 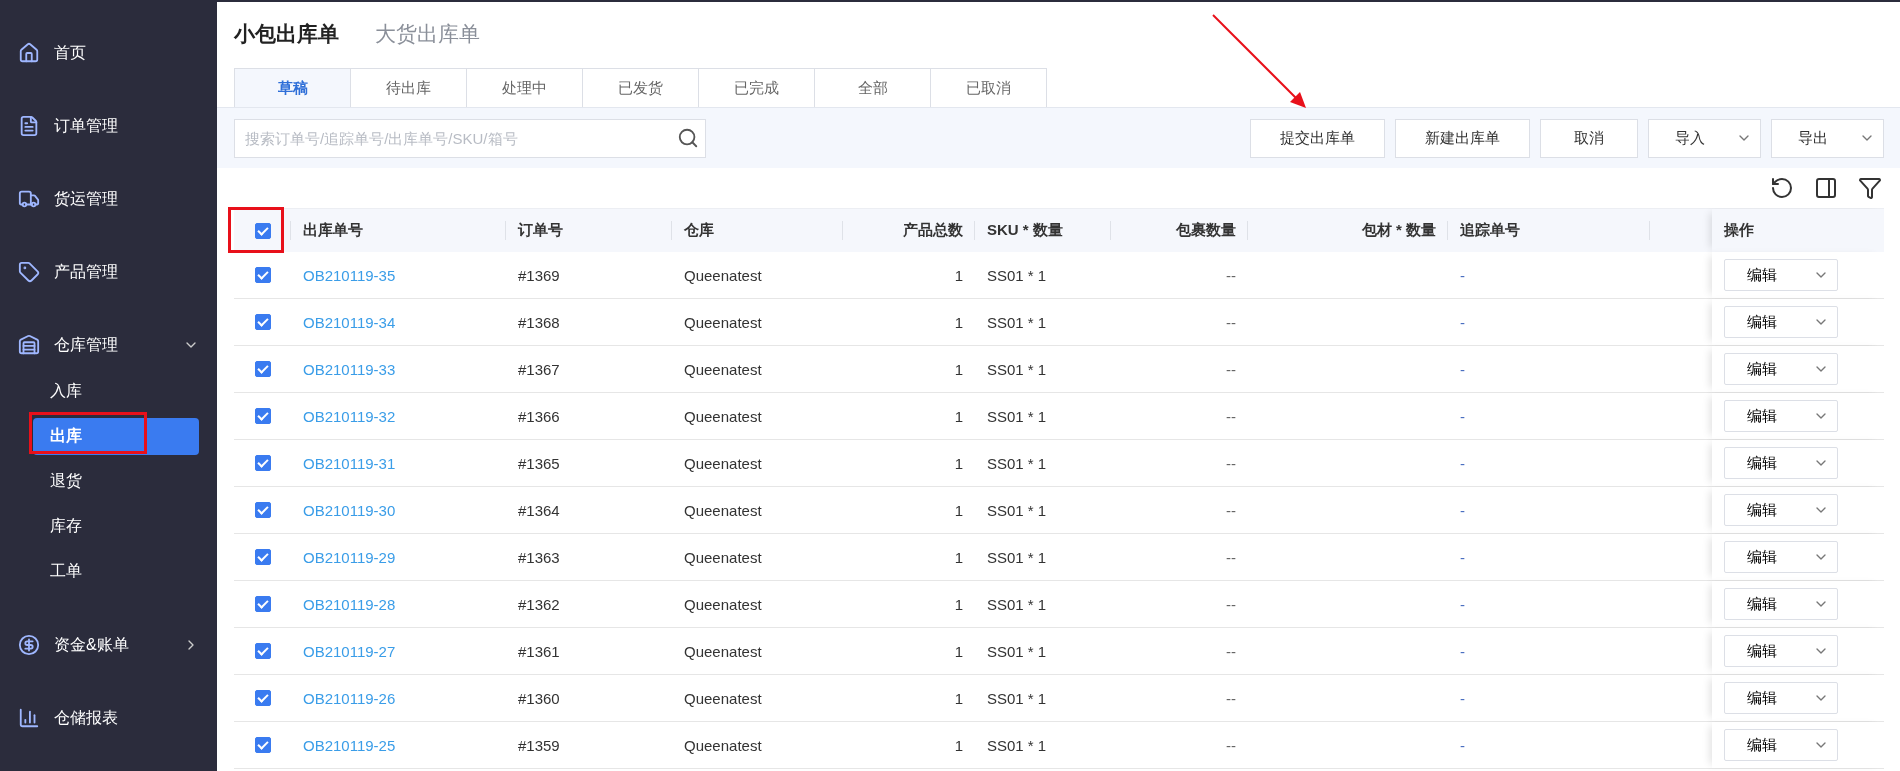 What do you see at coordinates (29, 199) in the screenshot?
I see `truck-icon` at bounding box center [29, 199].